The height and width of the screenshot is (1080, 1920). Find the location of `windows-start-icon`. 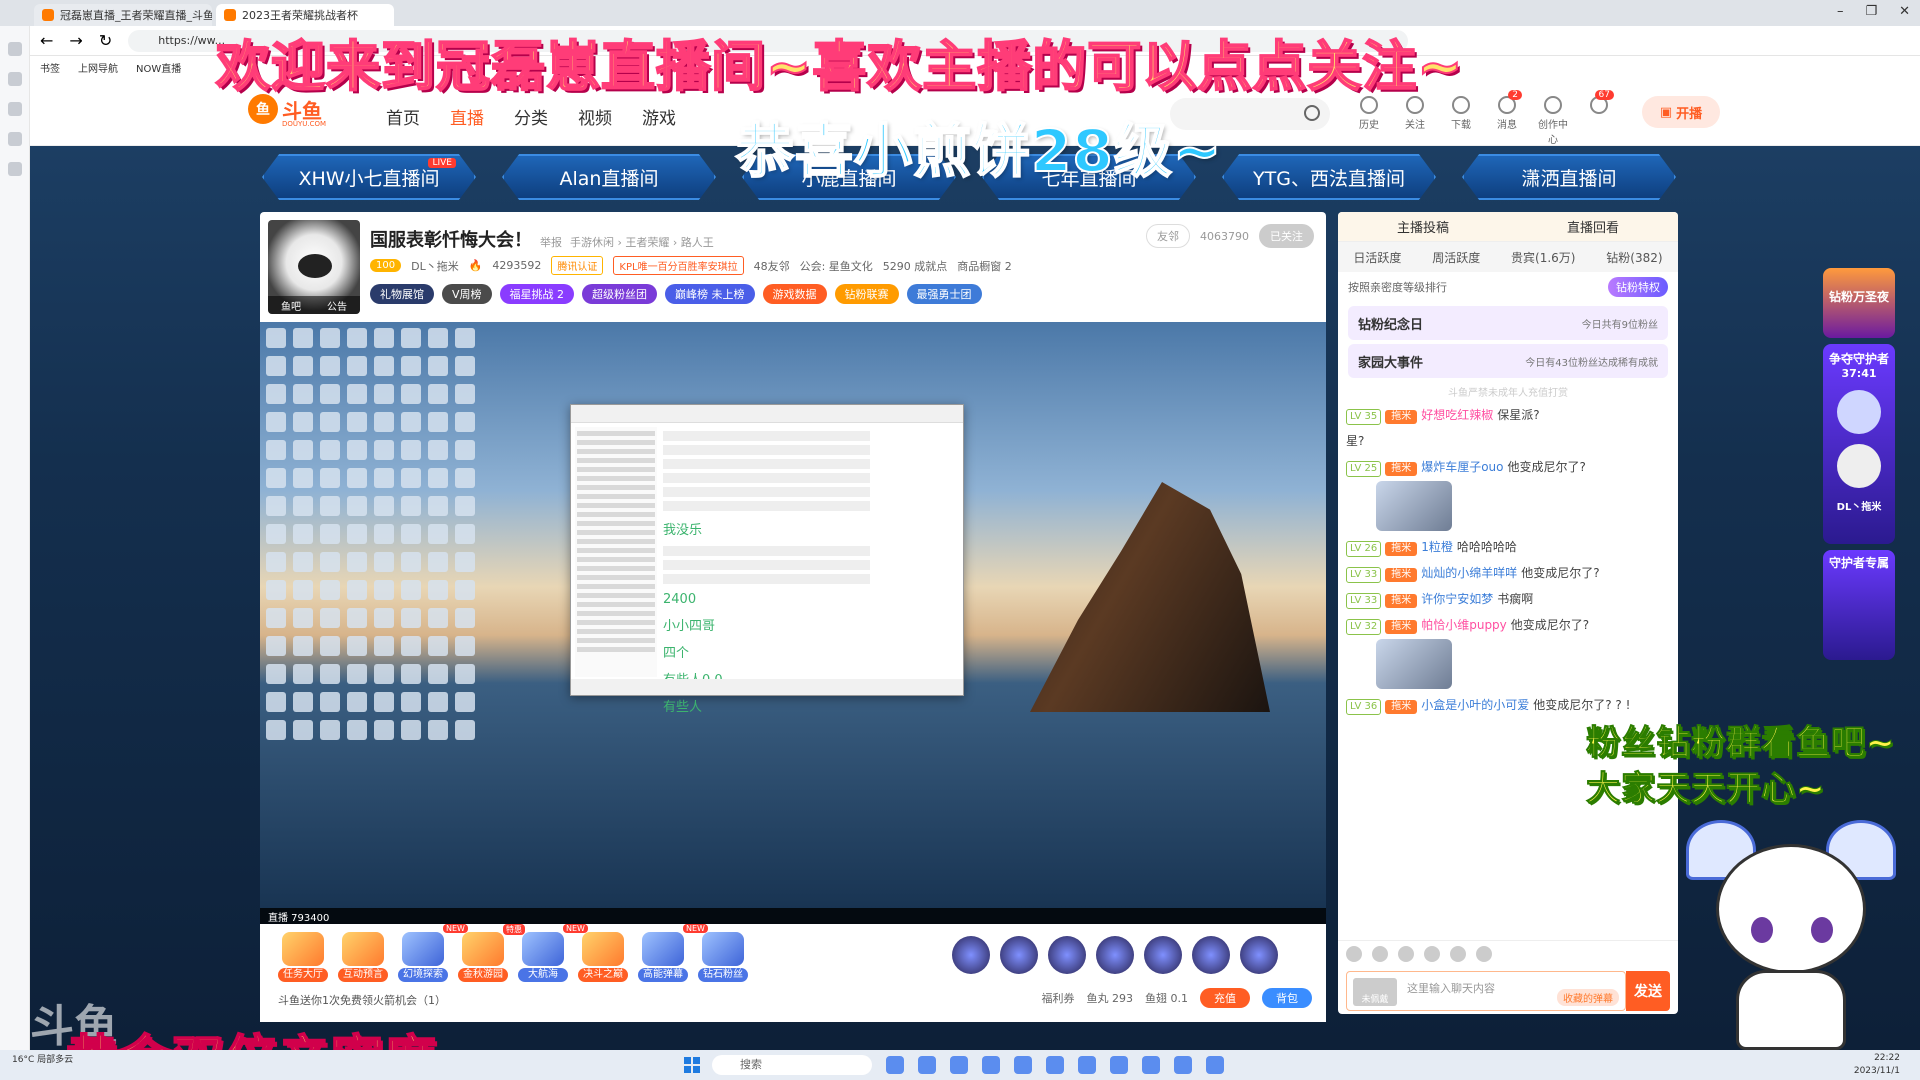

windows-start-icon is located at coordinates (692, 1065).